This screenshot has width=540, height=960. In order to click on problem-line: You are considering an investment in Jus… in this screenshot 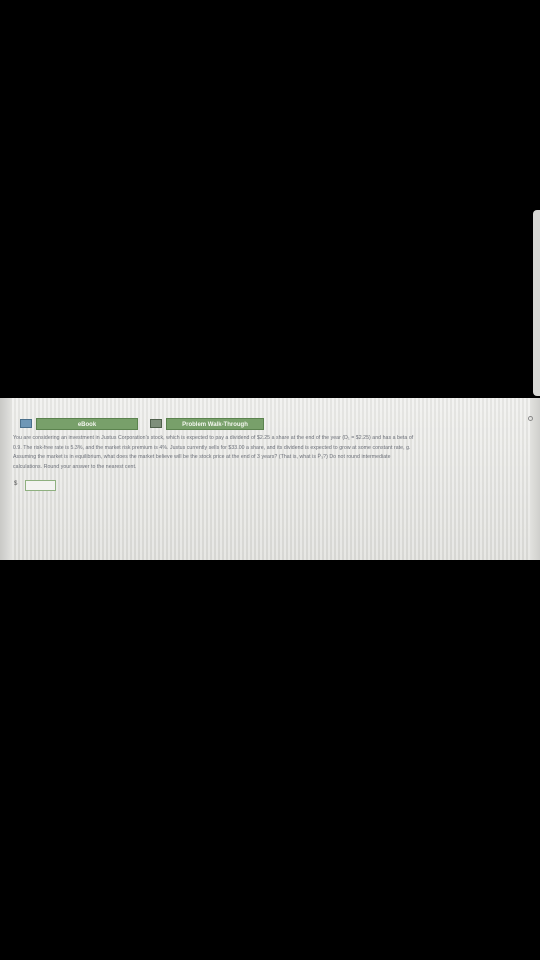, I will do `click(213, 438)`.